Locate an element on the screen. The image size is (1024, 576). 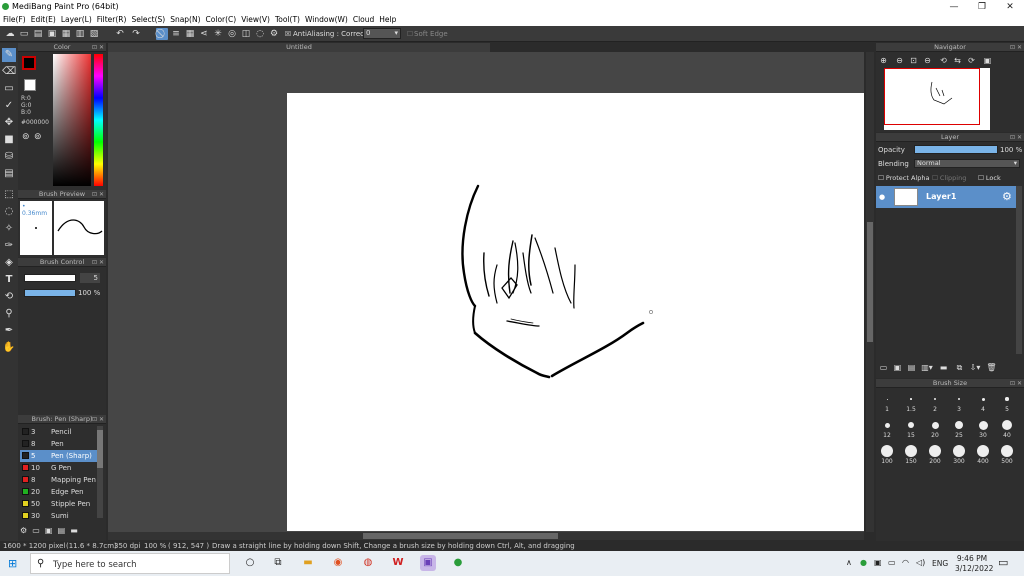
brush-tool-icon: ✎ is located at coordinates (9, 55).